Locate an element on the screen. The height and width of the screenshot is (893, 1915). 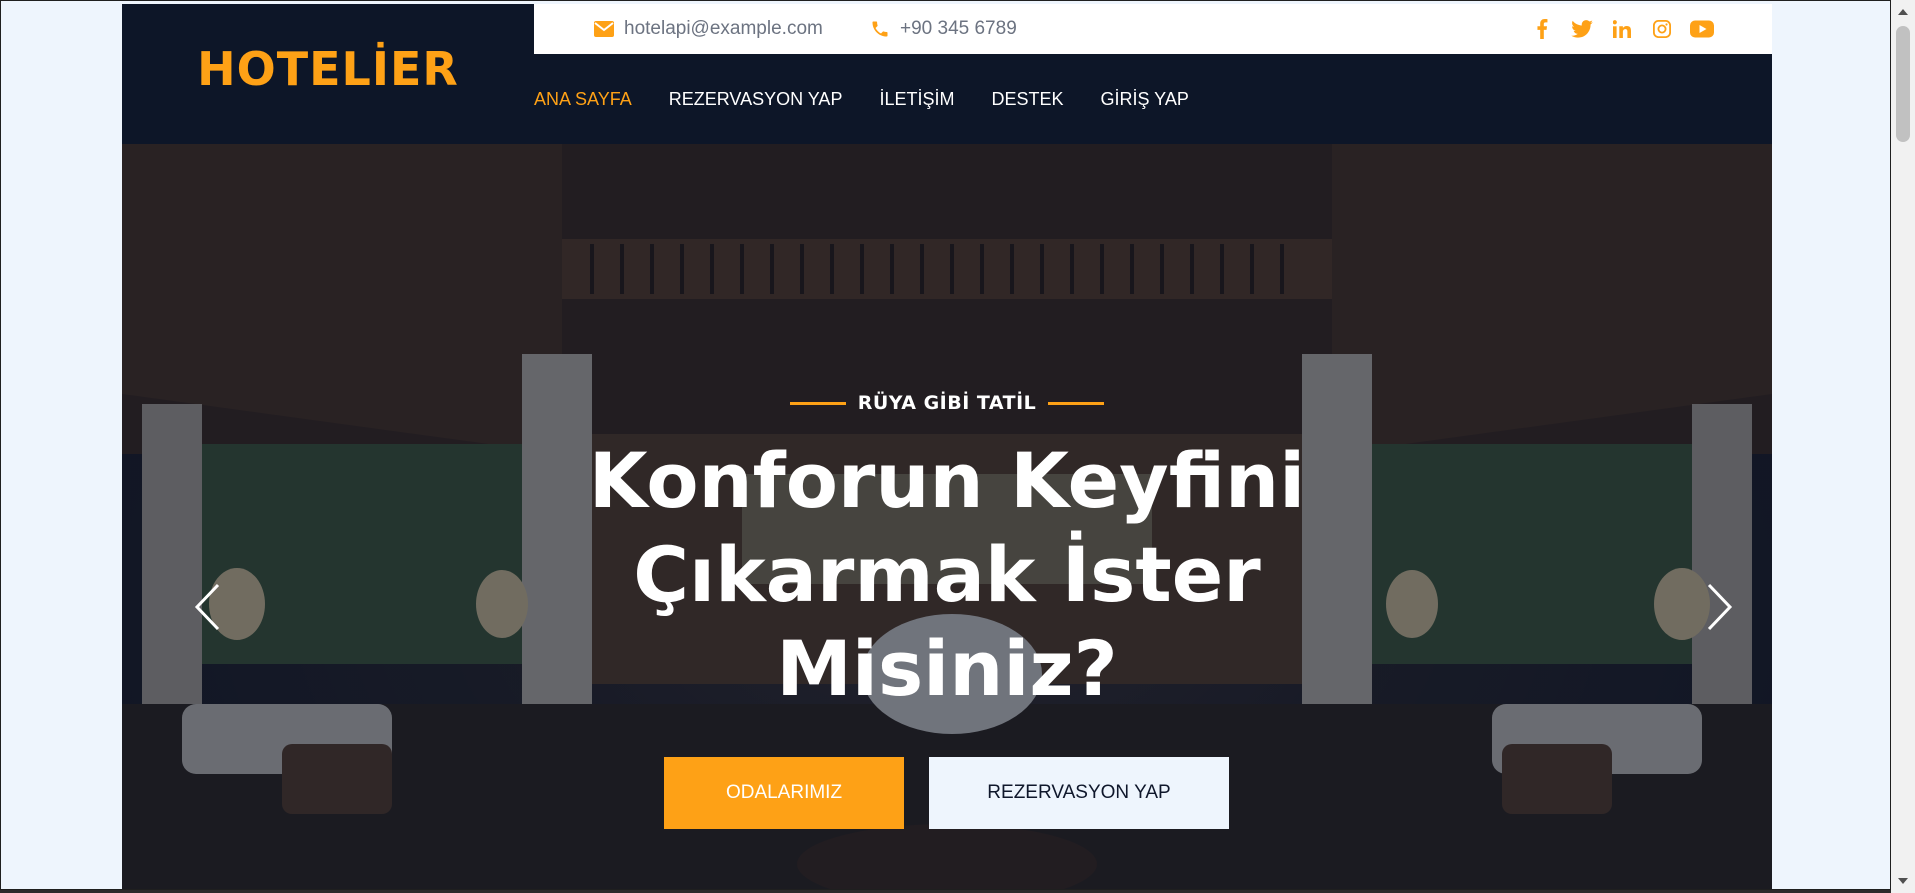
tagline-line-right is located at coordinates (1076, 403).